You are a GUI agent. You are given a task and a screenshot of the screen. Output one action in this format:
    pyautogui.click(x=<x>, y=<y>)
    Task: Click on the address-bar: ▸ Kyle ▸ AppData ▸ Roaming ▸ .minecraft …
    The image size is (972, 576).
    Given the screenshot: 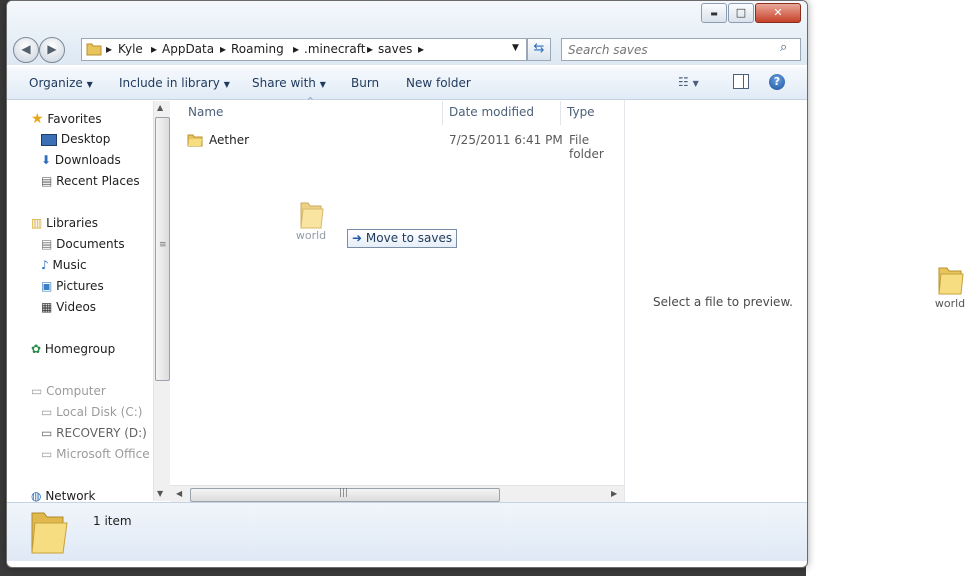 What is the action you would take?
    pyautogui.click(x=304, y=49)
    